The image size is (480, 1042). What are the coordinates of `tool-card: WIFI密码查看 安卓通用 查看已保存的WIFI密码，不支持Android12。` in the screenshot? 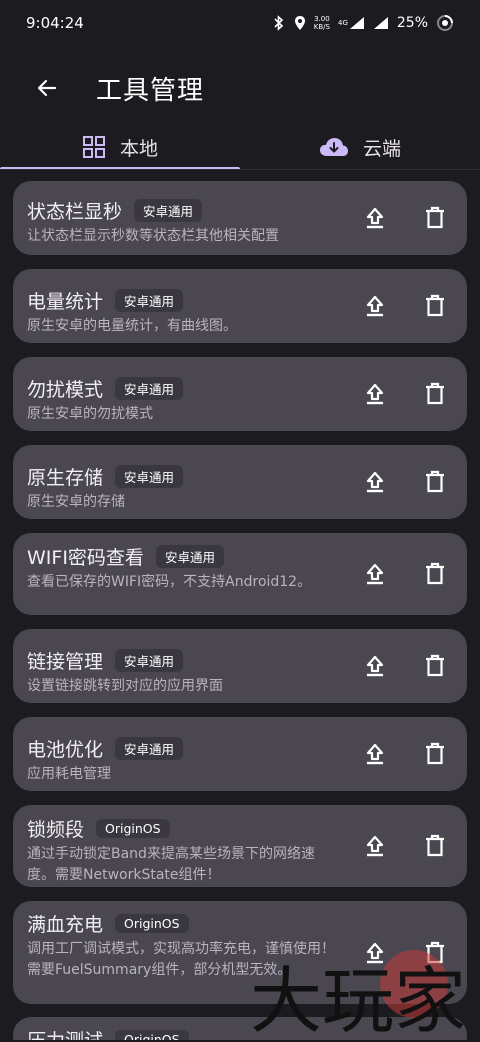 It's located at (240, 574).